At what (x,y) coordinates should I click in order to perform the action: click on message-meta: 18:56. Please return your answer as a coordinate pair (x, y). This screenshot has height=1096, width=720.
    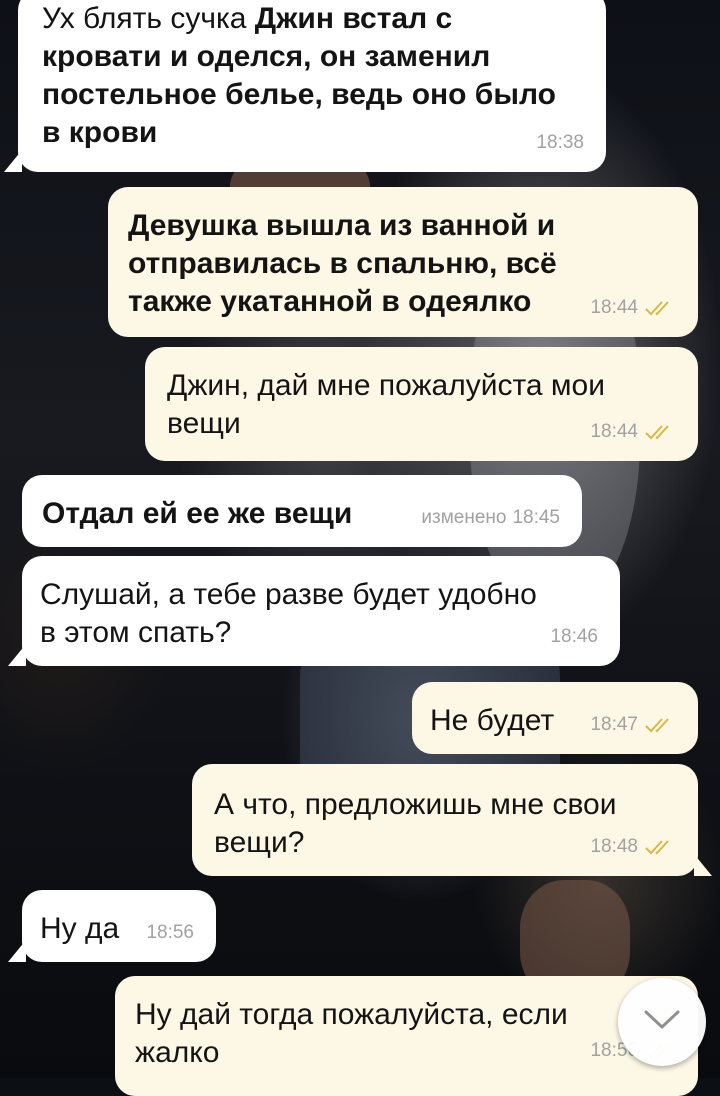
    Looking at the image, I should click on (170, 933).